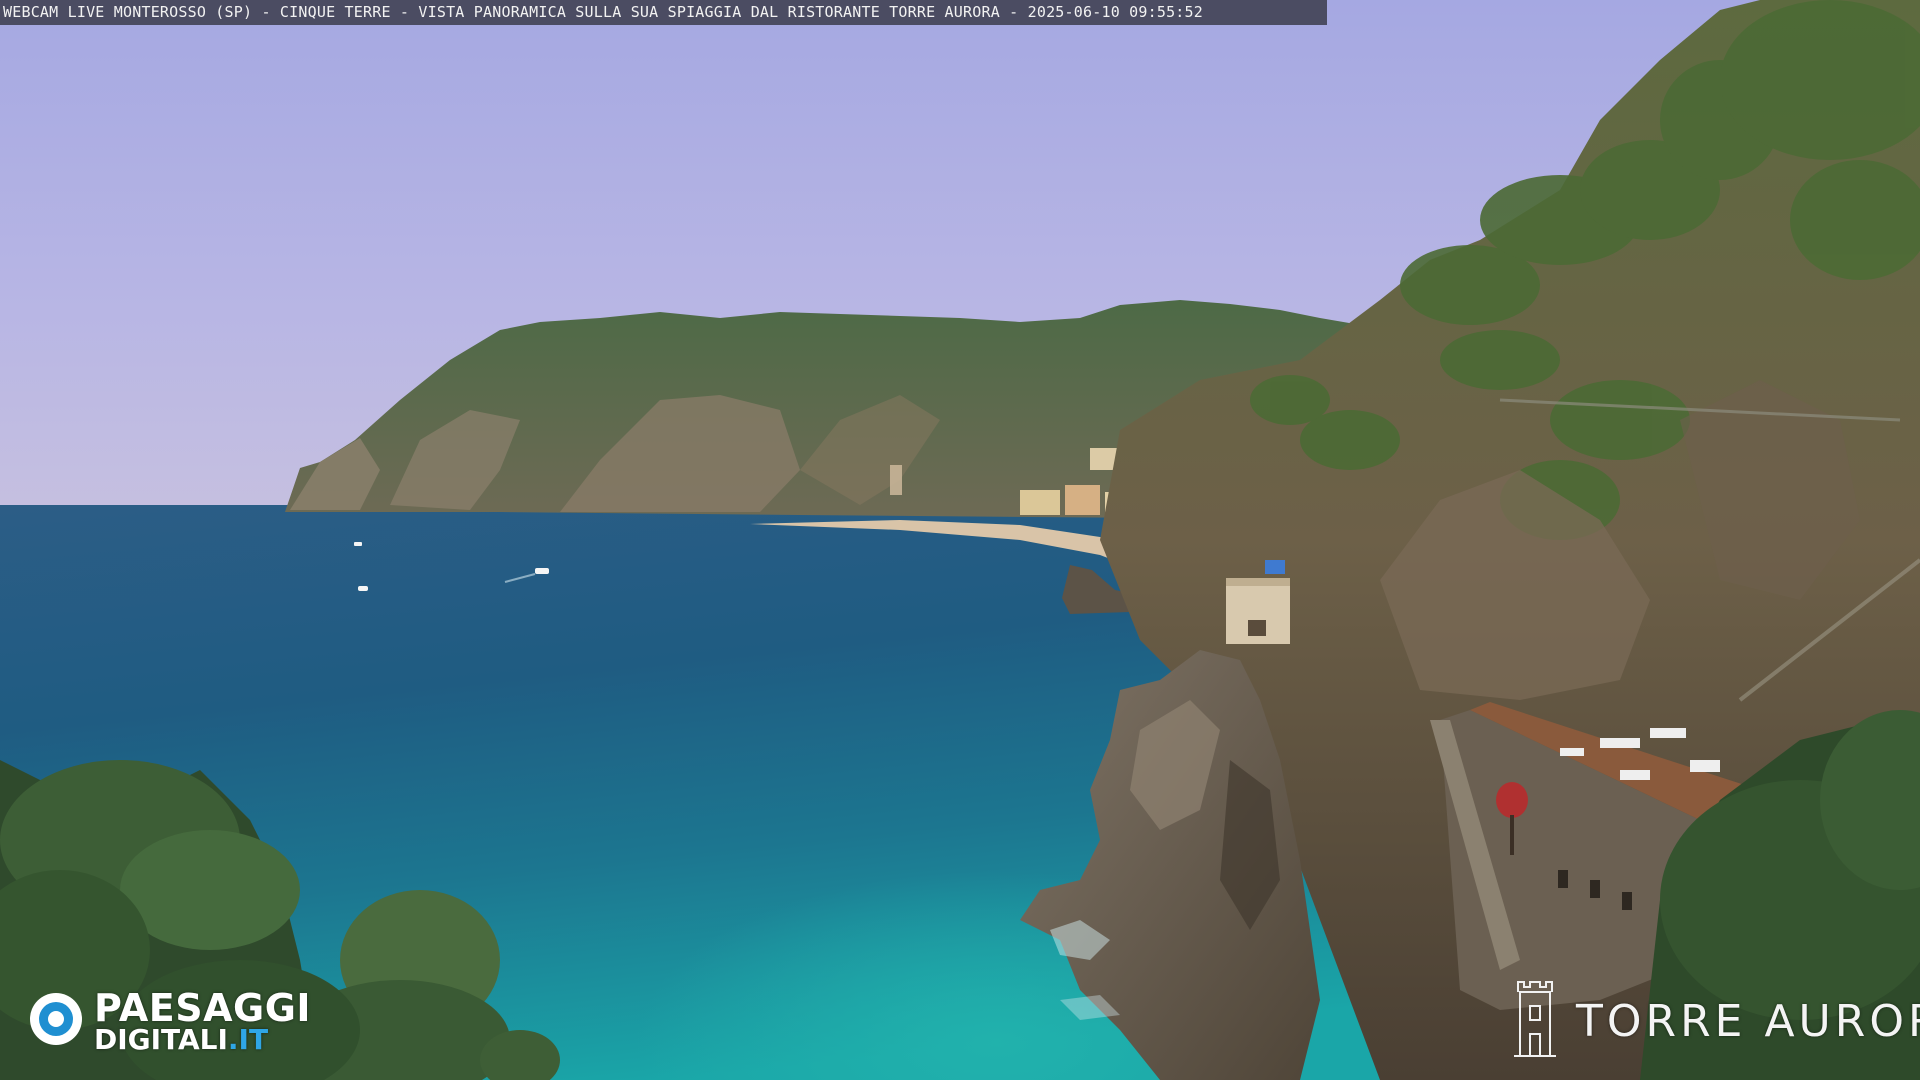 The image size is (1920, 1080). Describe the element at coordinates (1535, 1019) in the screenshot. I see `tower-icon` at that location.